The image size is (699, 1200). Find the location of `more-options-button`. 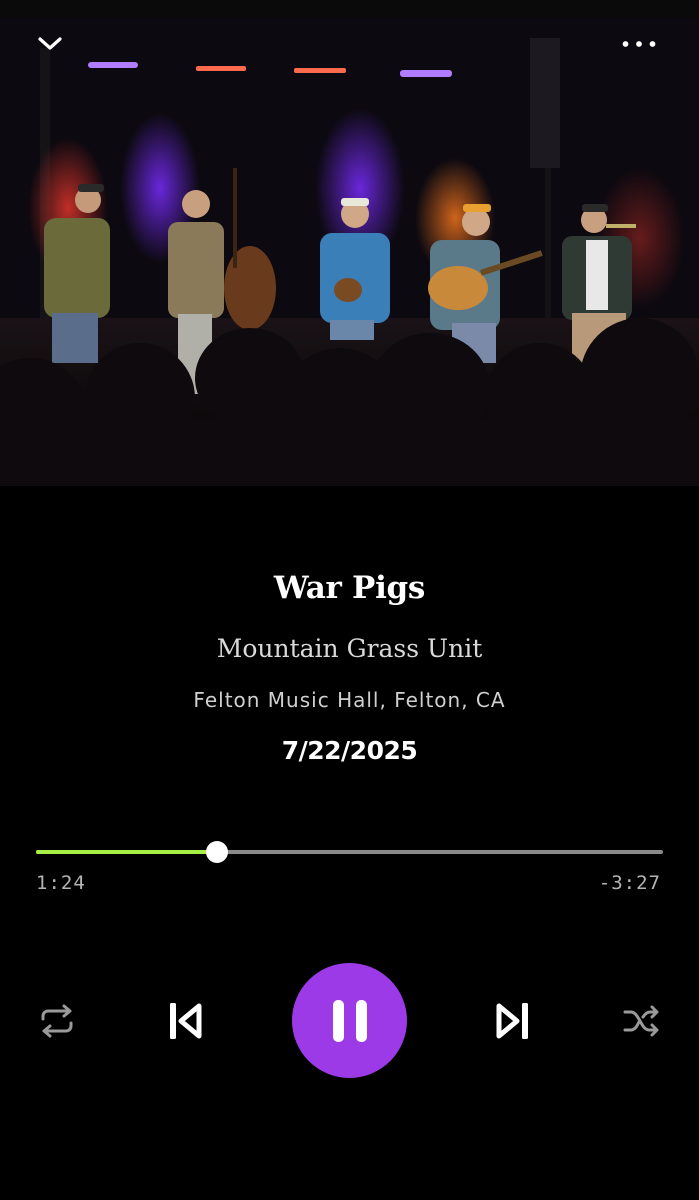

more-options-button is located at coordinates (639, 44).